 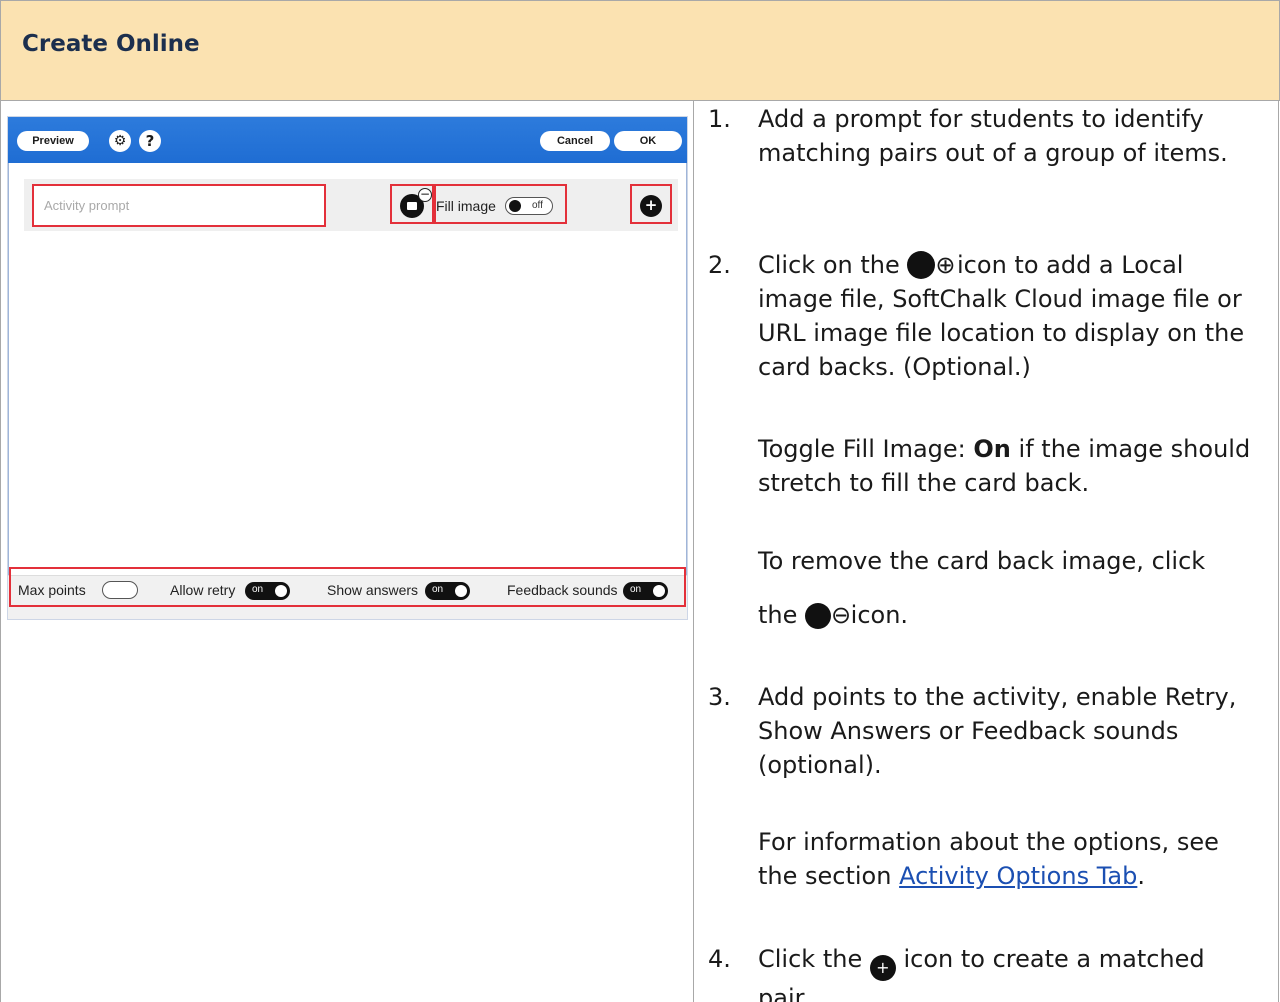 What do you see at coordinates (719, 119) in the screenshot?
I see `step-number: 1.` at bounding box center [719, 119].